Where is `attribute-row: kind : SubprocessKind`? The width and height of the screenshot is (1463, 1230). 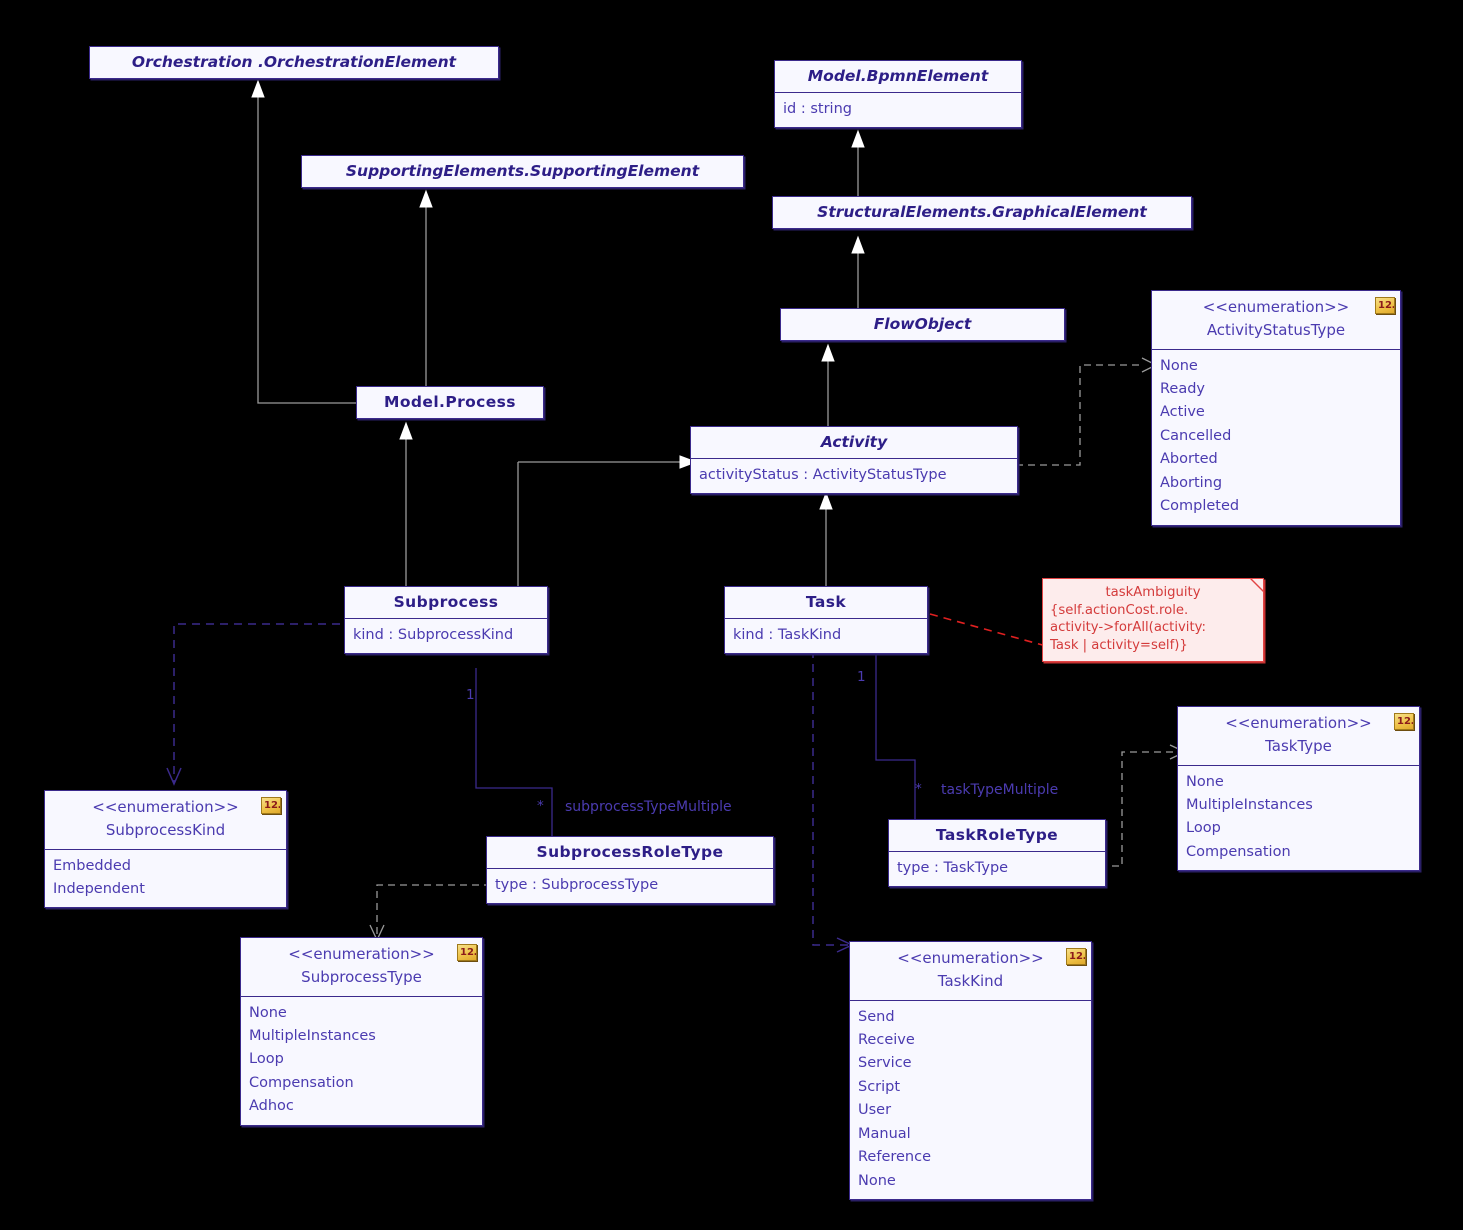
attribute-row: kind : SubprocessKind is located at coordinates (433, 635).